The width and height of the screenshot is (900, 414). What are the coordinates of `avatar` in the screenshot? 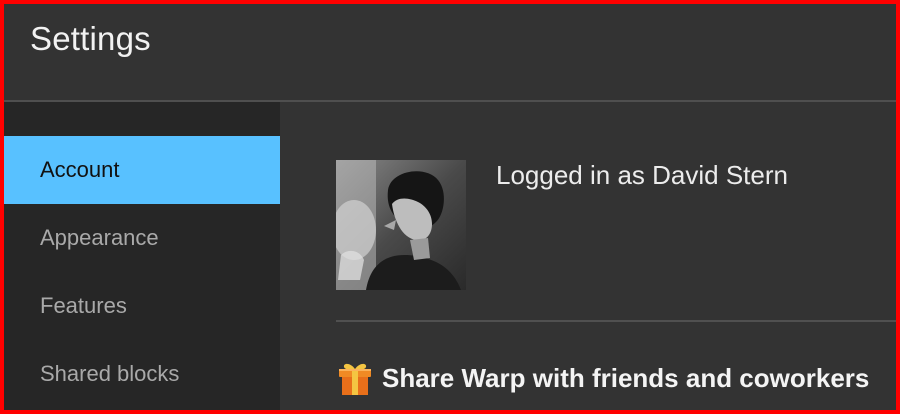 It's located at (401, 225).